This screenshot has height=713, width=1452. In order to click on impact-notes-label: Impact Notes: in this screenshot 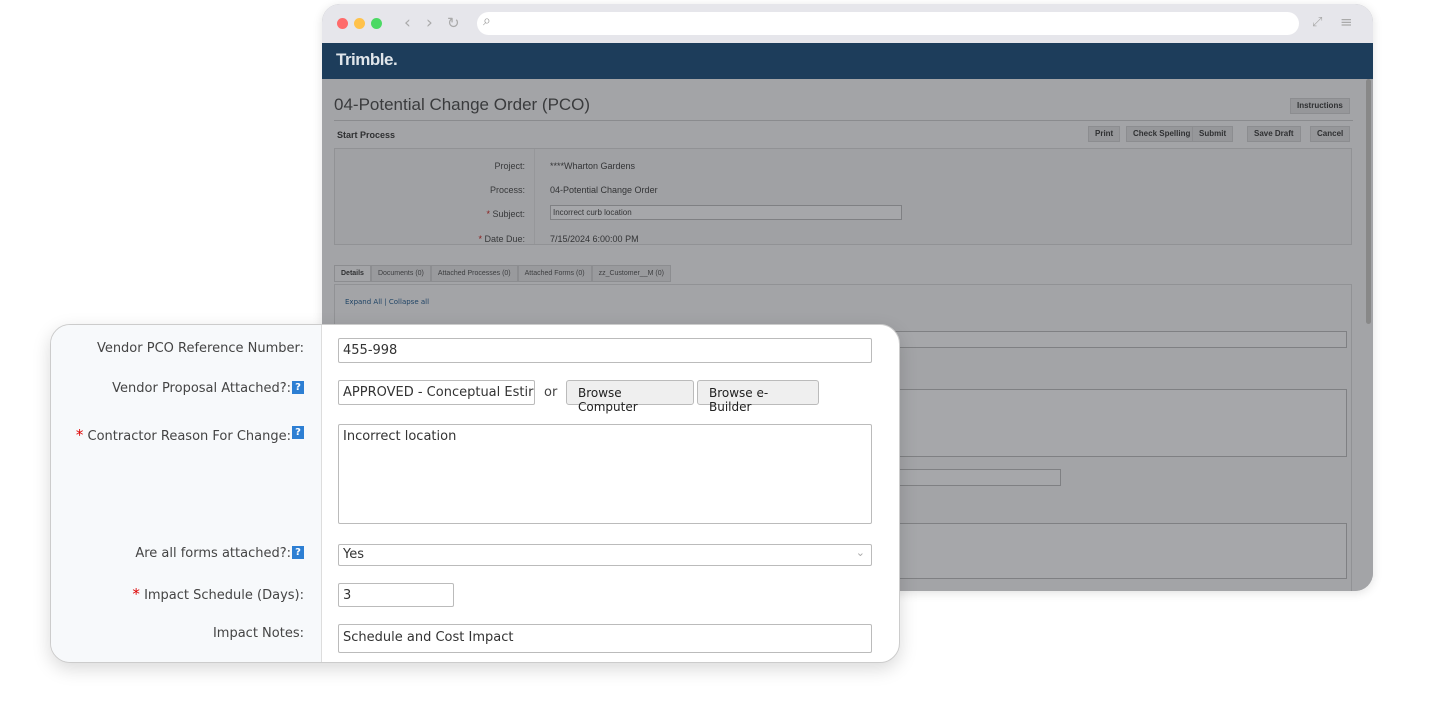, I will do `click(258, 633)`.